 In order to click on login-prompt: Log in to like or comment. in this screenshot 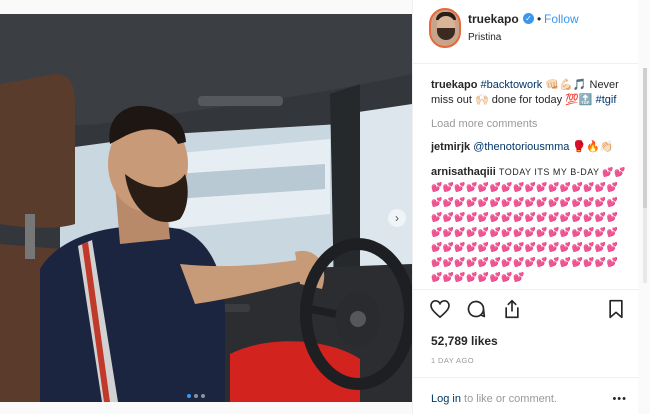, I will do `click(526, 391)`.